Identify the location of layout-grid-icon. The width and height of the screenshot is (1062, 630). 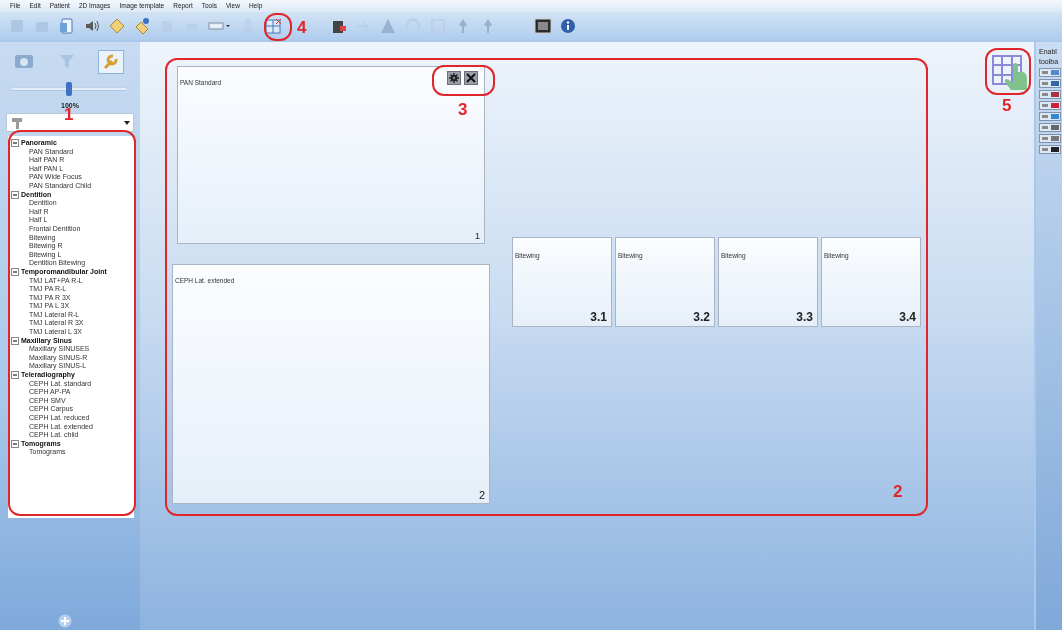
(1009, 72).